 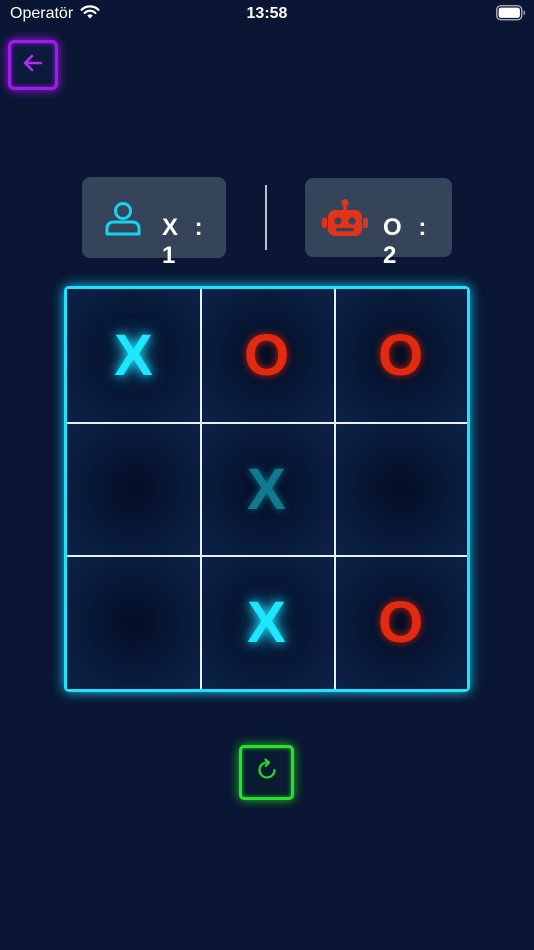 What do you see at coordinates (133, 355) in the screenshot?
I see `board-cell-1: X` at bounding box center [133, 355].